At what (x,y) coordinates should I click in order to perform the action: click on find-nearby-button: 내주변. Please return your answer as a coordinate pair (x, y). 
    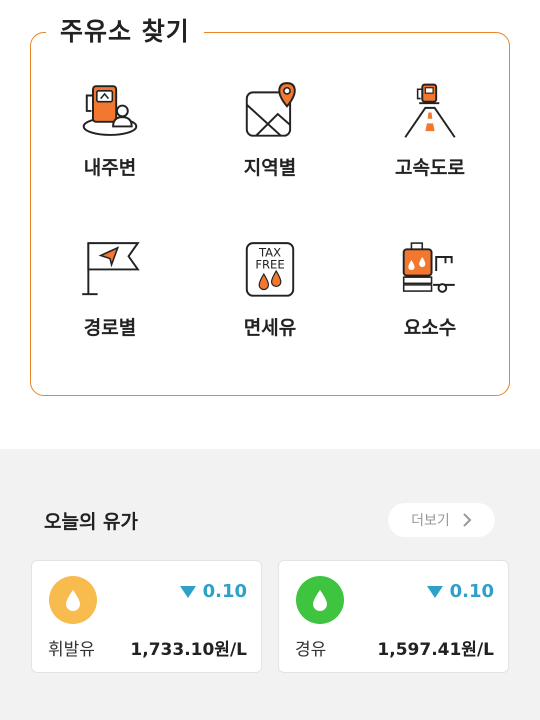
    Looking at the image, I should click on (110, 110).